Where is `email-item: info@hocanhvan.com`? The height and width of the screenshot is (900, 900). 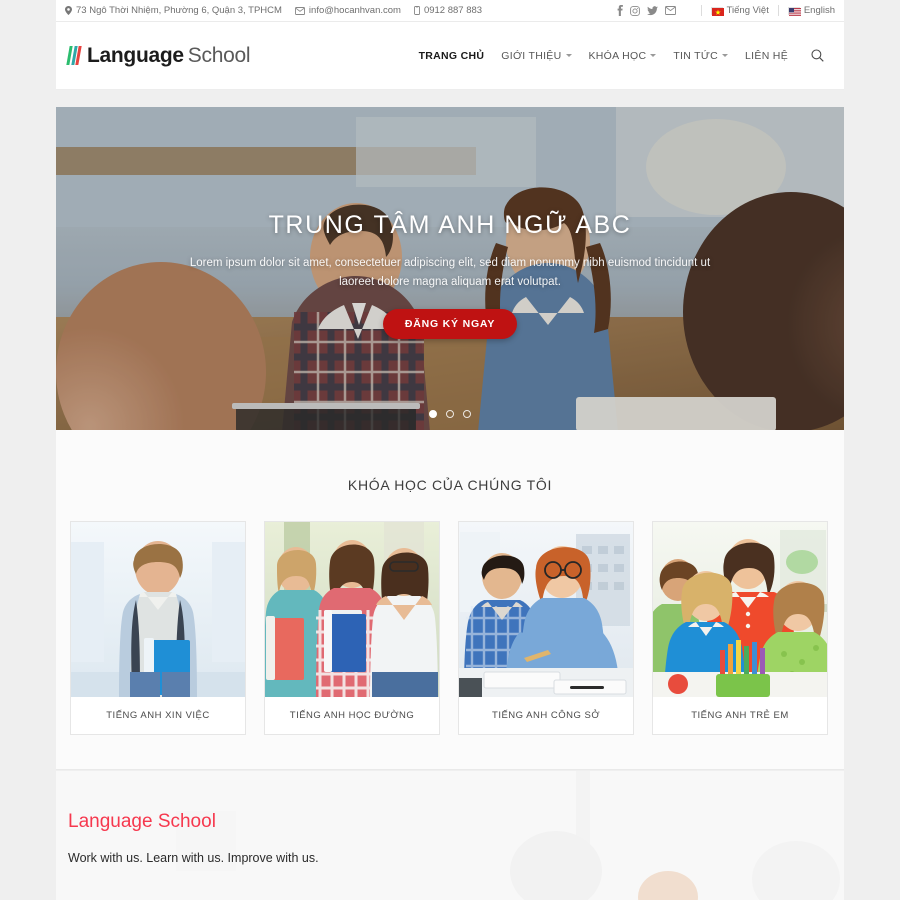
email-item: info@hocanhvan.com is located at coordinates (347, 10).